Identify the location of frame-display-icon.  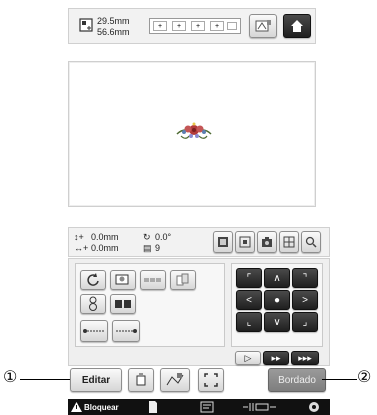
(245, 242).